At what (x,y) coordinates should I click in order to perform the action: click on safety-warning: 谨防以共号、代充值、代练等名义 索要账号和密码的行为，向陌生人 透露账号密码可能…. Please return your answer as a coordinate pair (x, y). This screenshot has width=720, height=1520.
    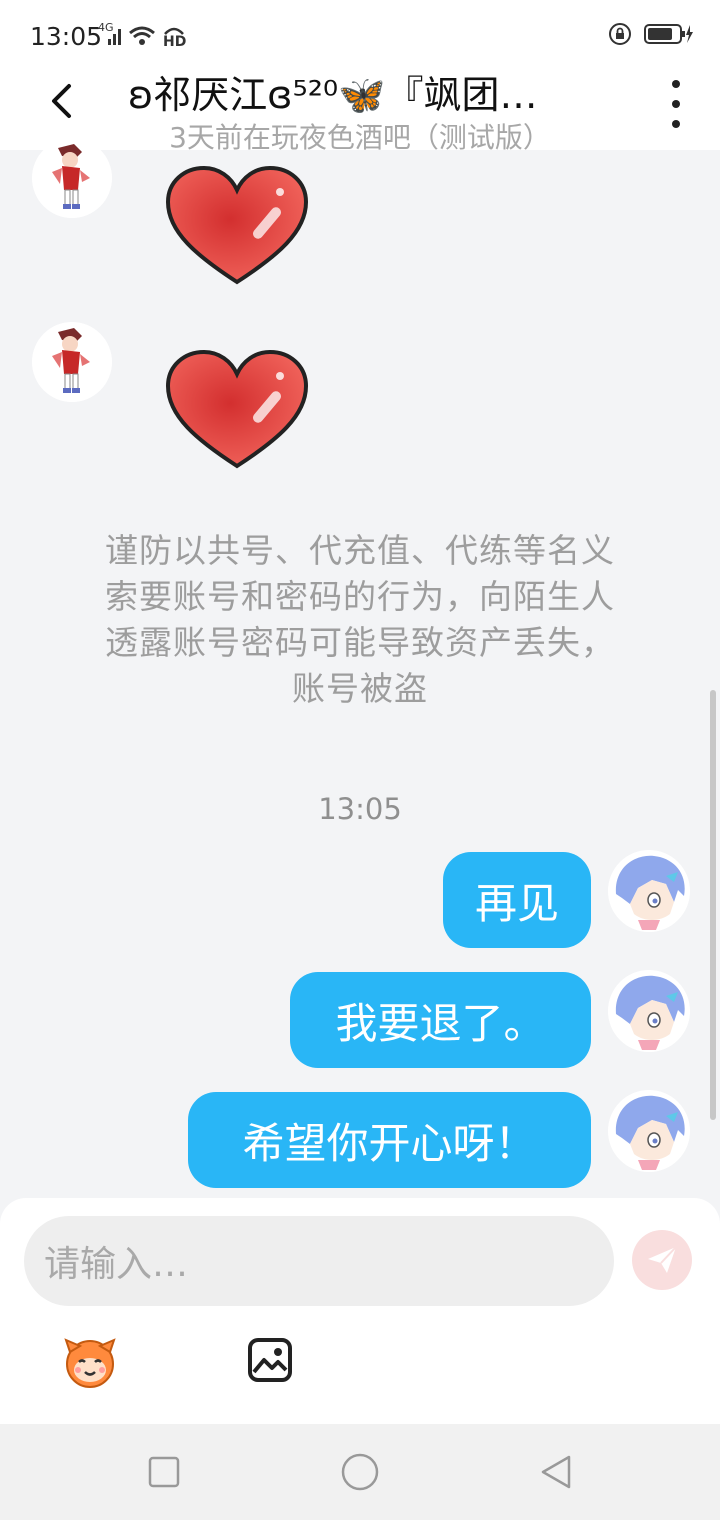
    Looking at the image, I should click on (360, 620).